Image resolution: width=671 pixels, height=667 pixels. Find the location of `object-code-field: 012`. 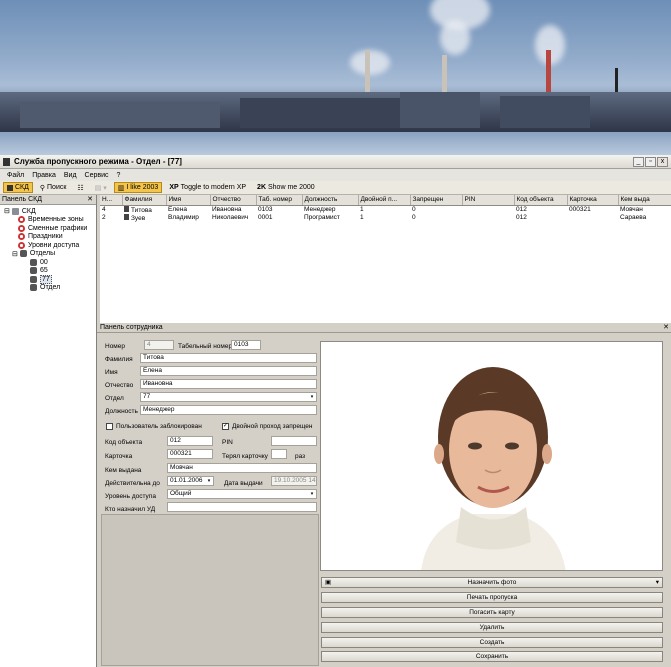

object-code-field: 012 is located at coordinates (190, 441).